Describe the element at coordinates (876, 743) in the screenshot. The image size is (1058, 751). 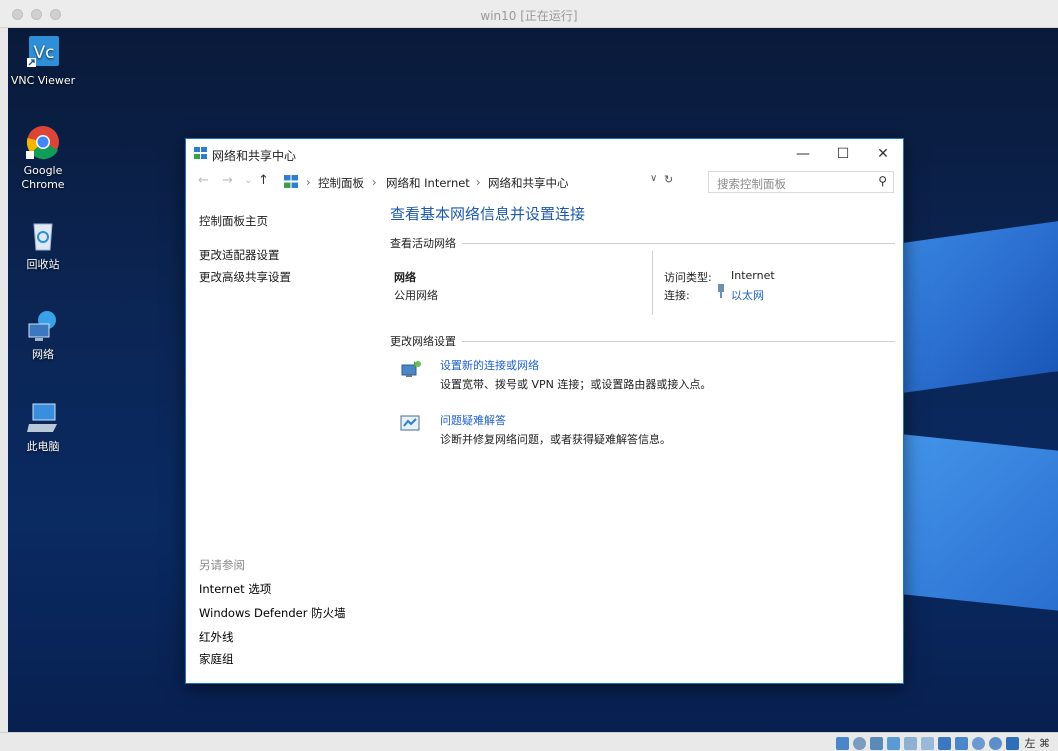
I see `audio-icon` at that location.